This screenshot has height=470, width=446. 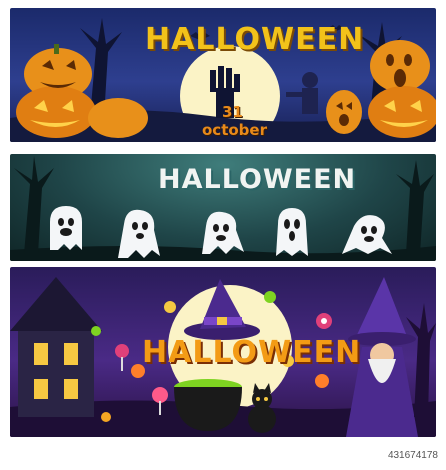 I want to click on haunted-house, so click(x=56, y=347).